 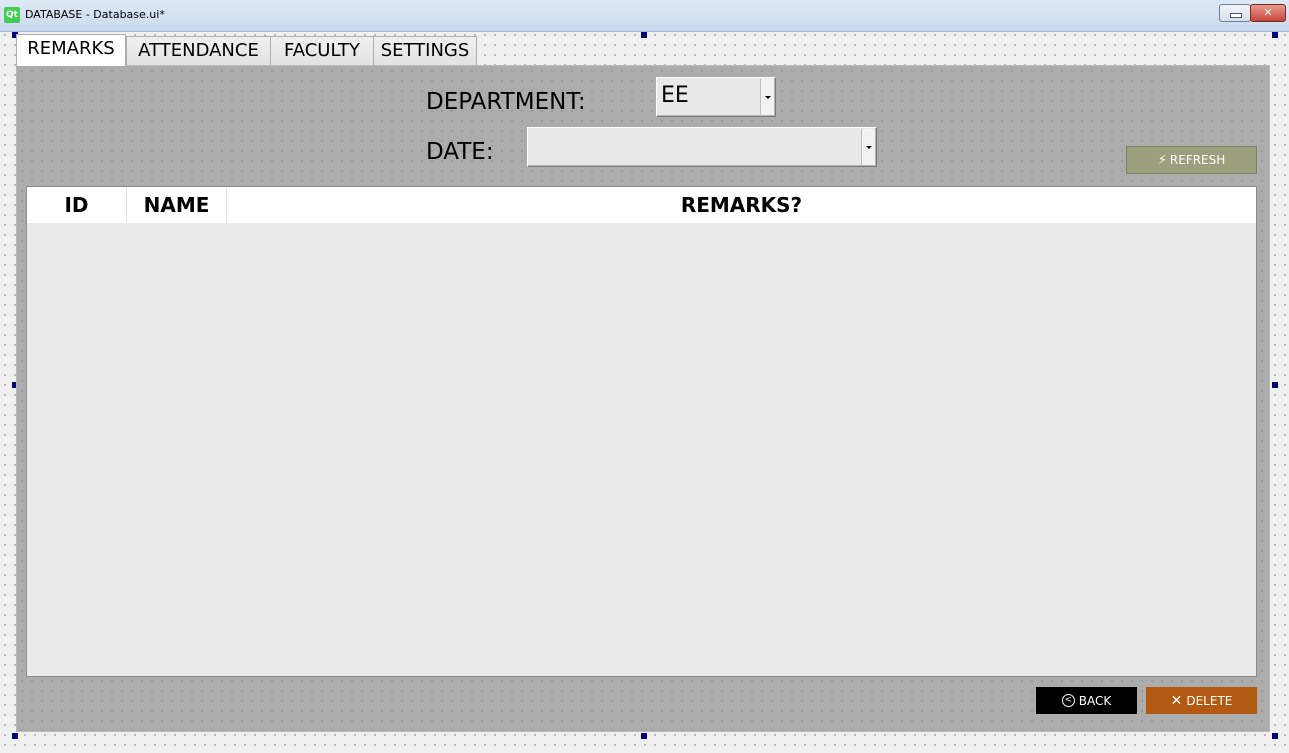 What do you see at coordinates (675, 95) in the screenshot?
I see `department-value: EE` at bounding box center [675, 95].